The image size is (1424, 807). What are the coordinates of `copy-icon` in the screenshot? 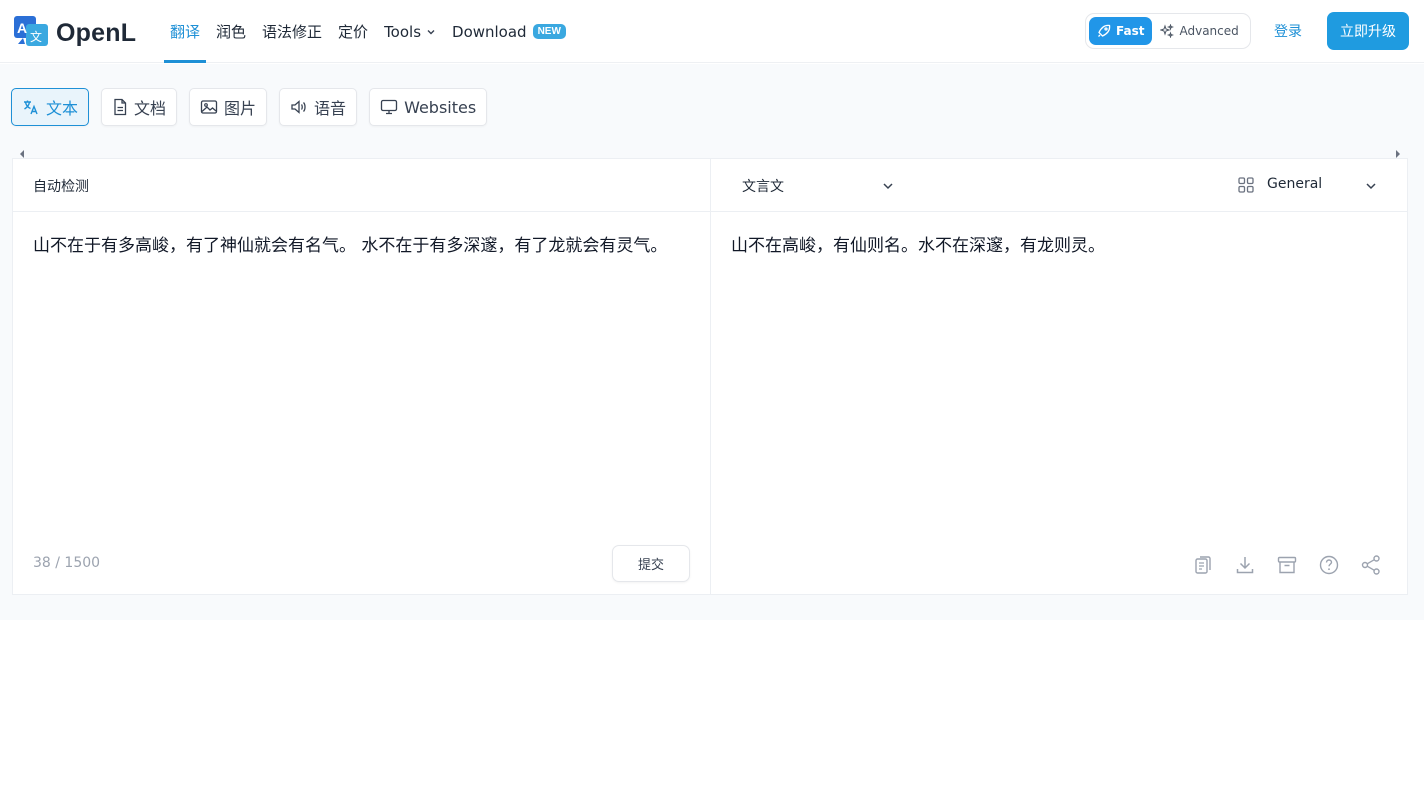 It's located at (1203, 565).